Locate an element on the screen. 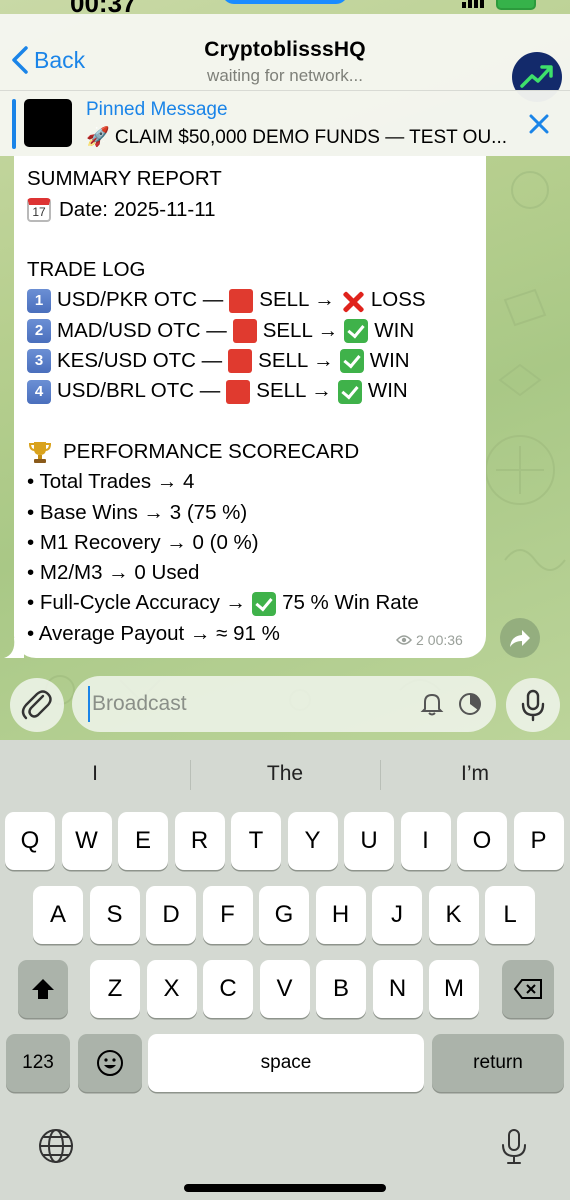 The height and width of the screenshot is (1200, 570). broadcast-input is located at coordinates (243, 704).